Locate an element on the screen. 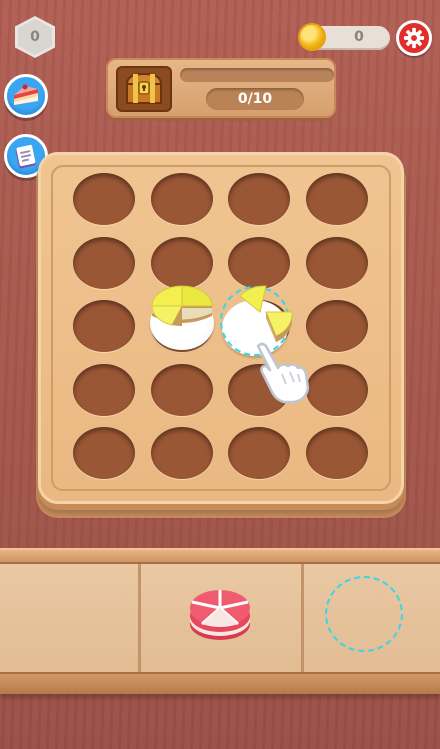 The image size is (440, 749). lemon-cake-piece is located at coordinates (182, 311).